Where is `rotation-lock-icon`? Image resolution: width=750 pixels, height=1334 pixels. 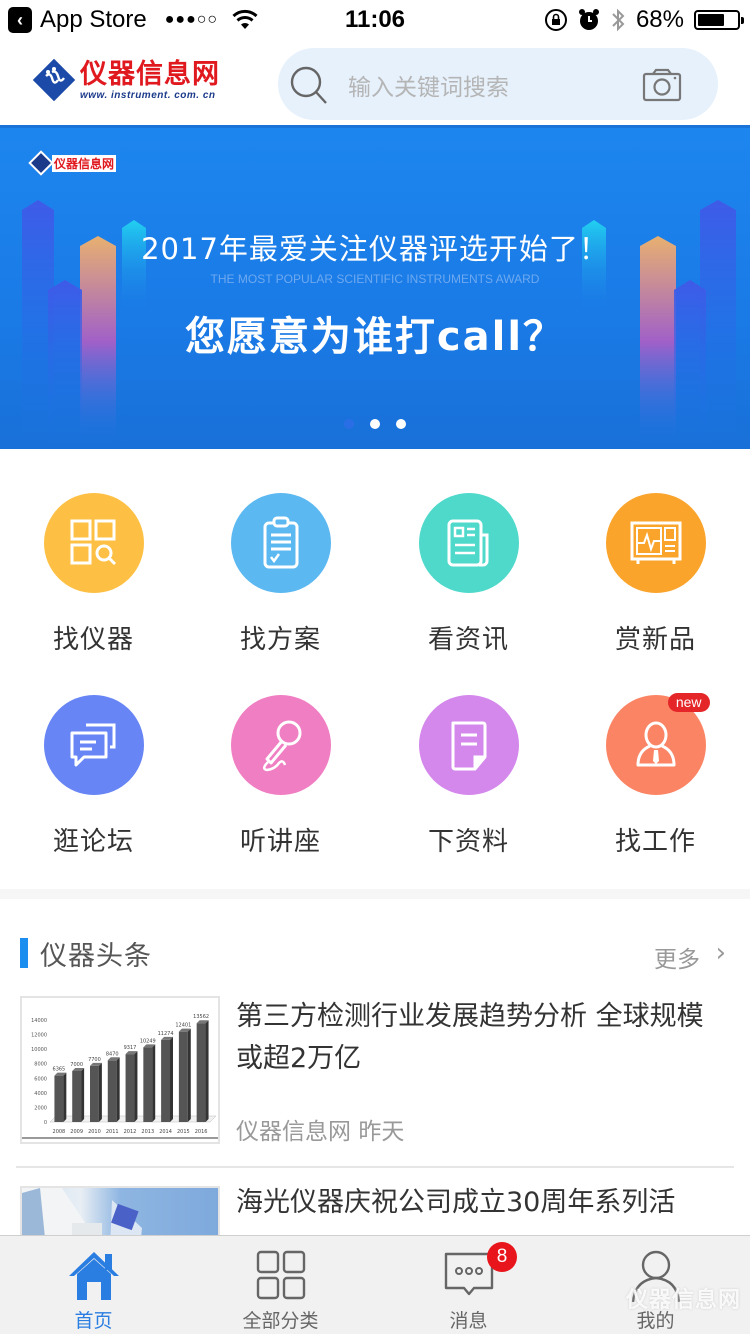
rotation-lock-icon is located at coordinates (555, 20).